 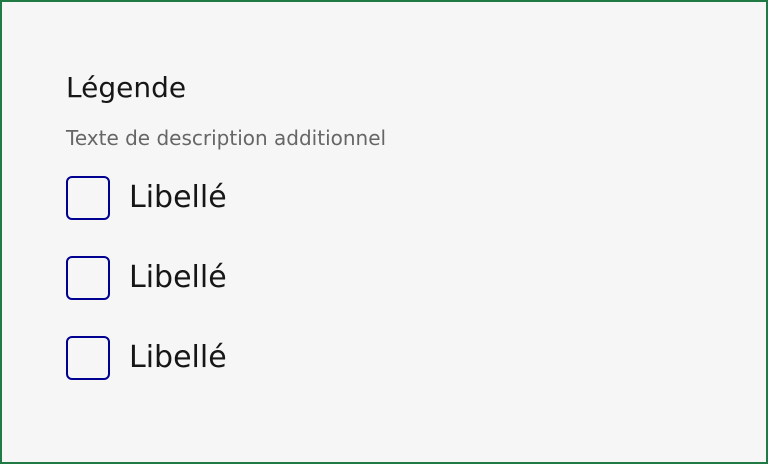 I want to click on checkbox-option-1: Libellé, so click(x=386, y=198).